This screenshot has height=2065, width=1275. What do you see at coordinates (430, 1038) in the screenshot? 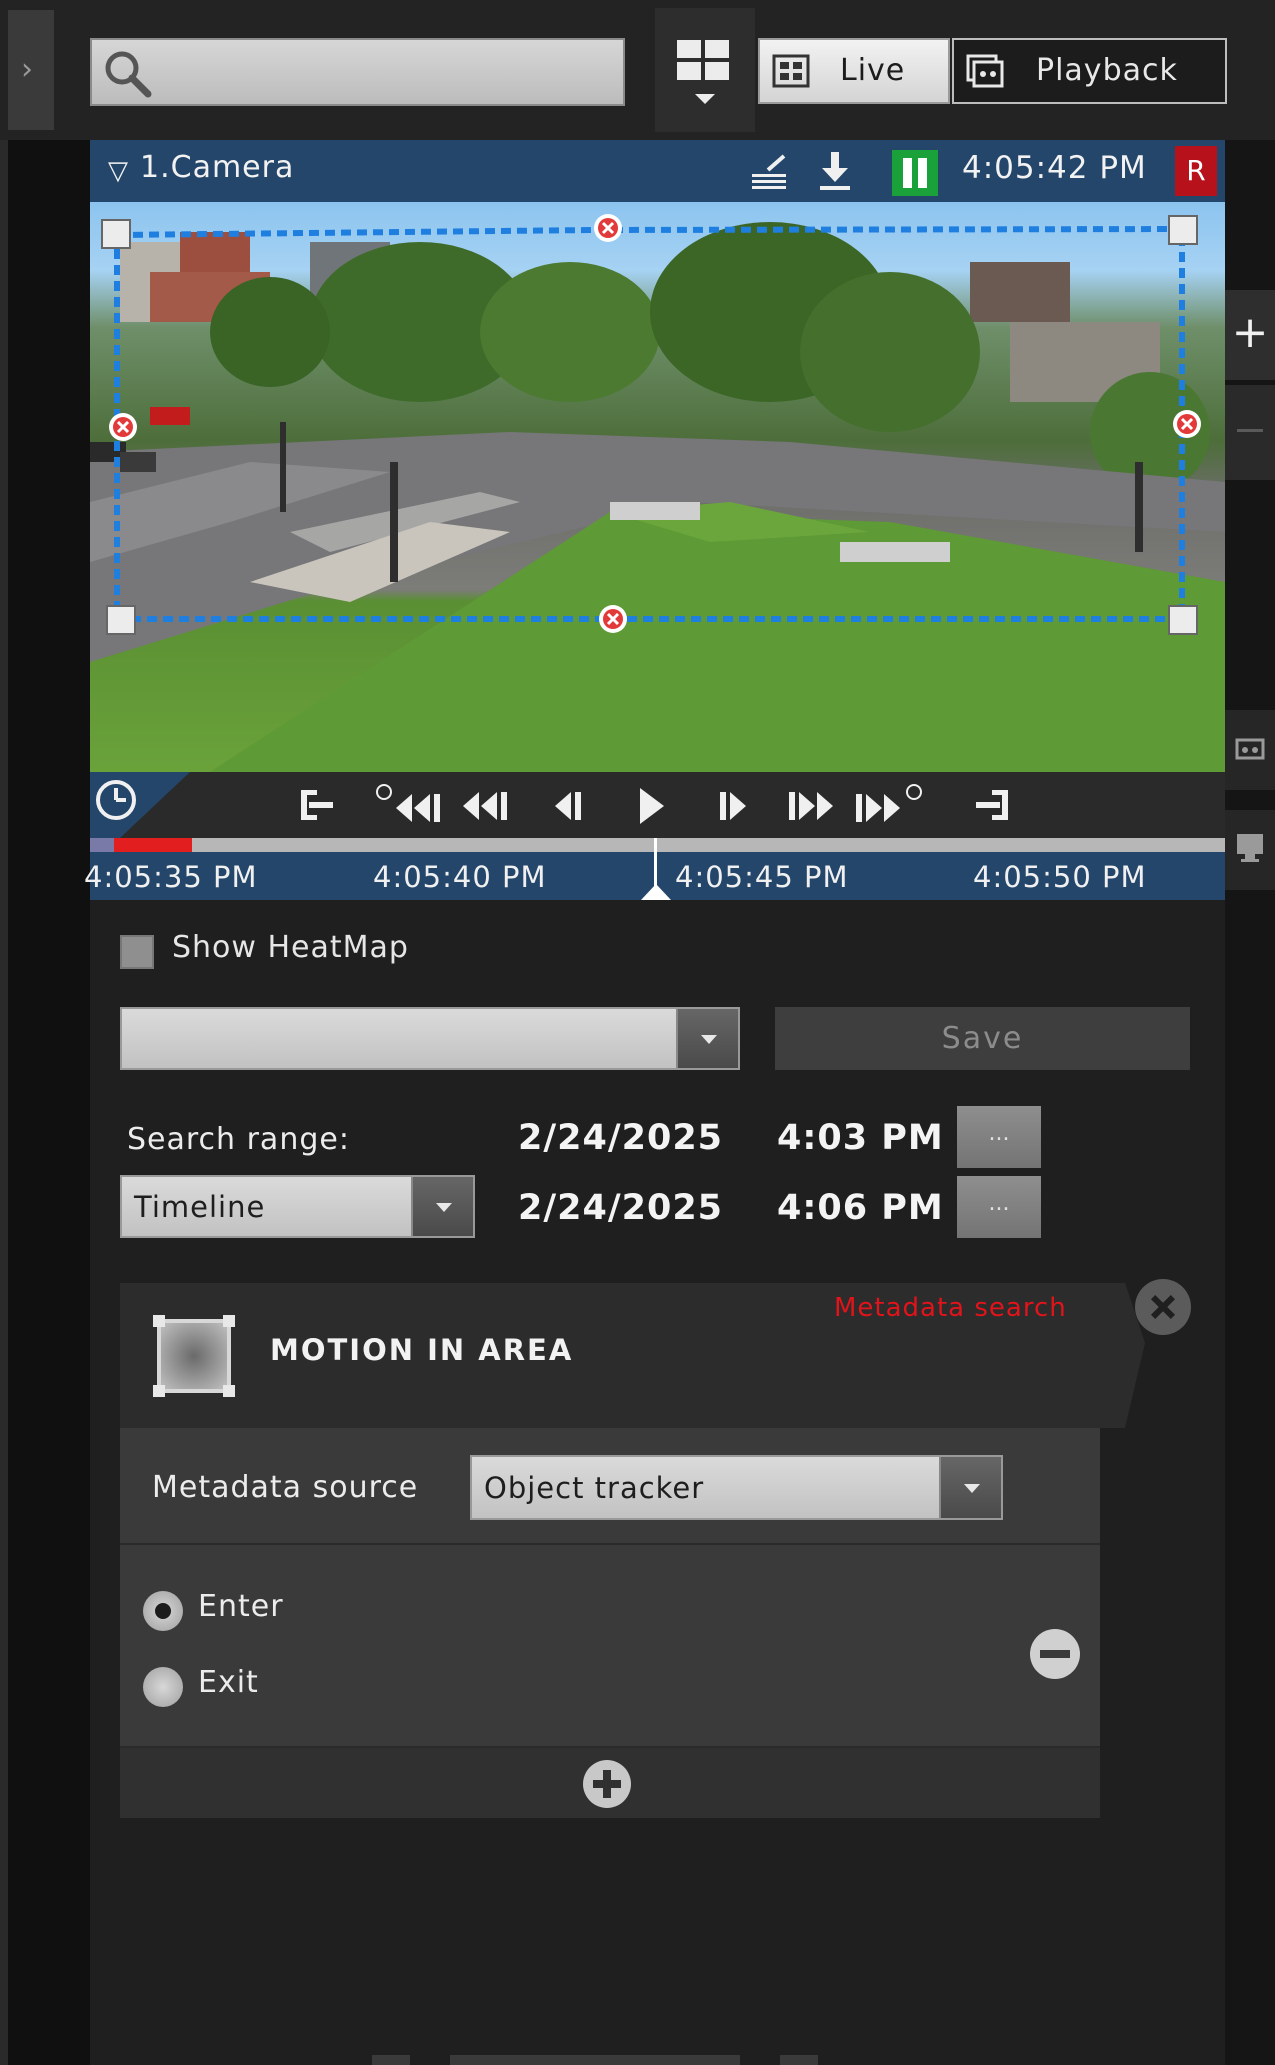
I see `preset-select` at bounding box center [430, 1038].